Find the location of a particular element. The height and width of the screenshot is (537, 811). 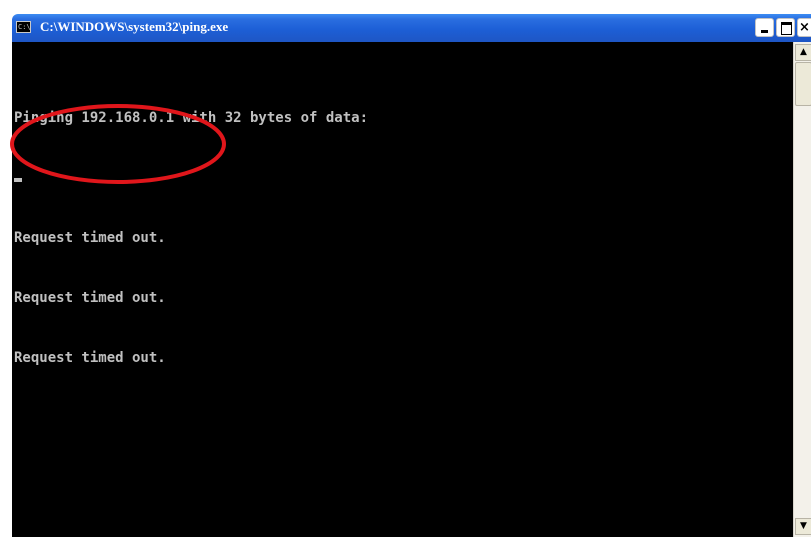

text-cursor is located at coordinates (18, 180).